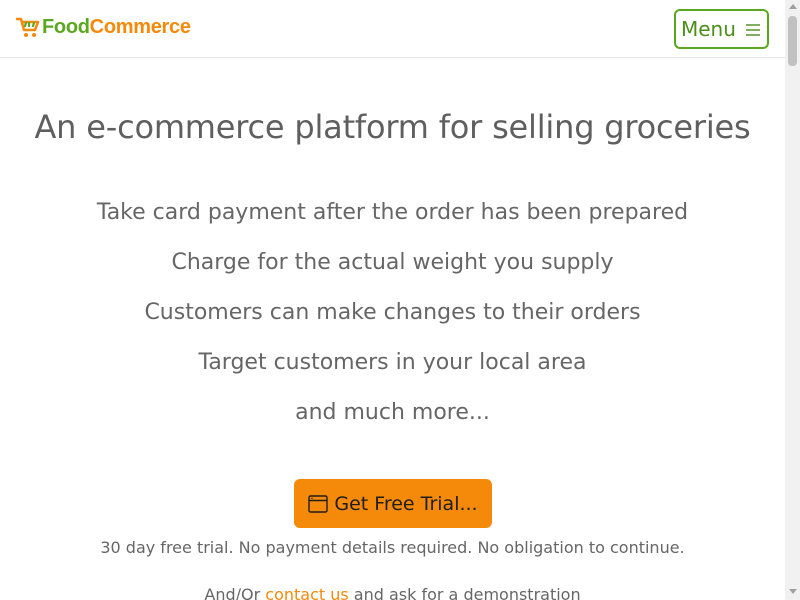  Describe the element at coordinates (792, 300) in the screenshot. I see `vertical-scrollbar` at that location.